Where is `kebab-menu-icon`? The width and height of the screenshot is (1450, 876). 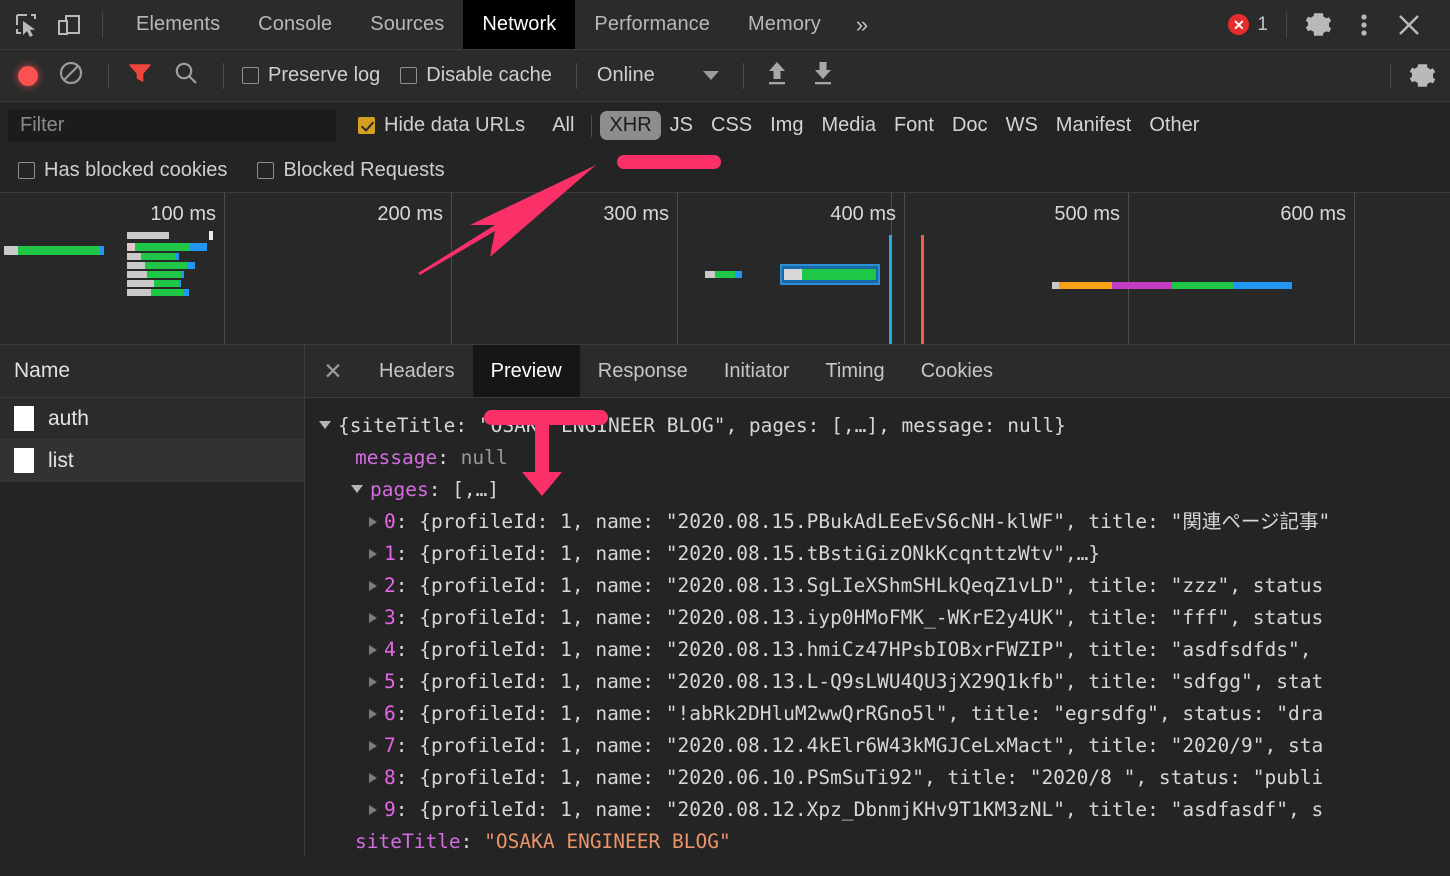
kebab-menu-icon is located at coordinates (1364, 25).